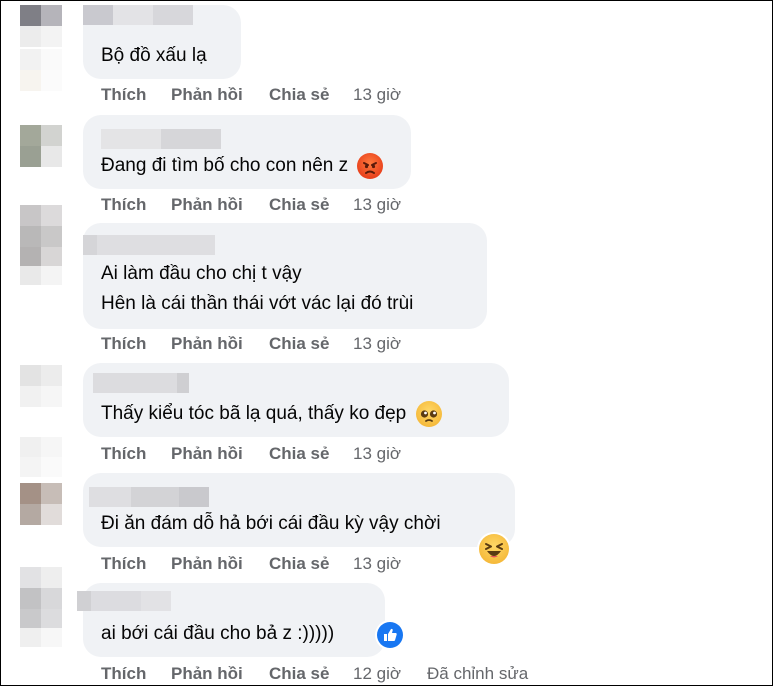 The image size is (773, 686). What do you see at coordinates (370, 165) in the screenshot?
I see `angry-face-icon` at bounding box center [370, 165].